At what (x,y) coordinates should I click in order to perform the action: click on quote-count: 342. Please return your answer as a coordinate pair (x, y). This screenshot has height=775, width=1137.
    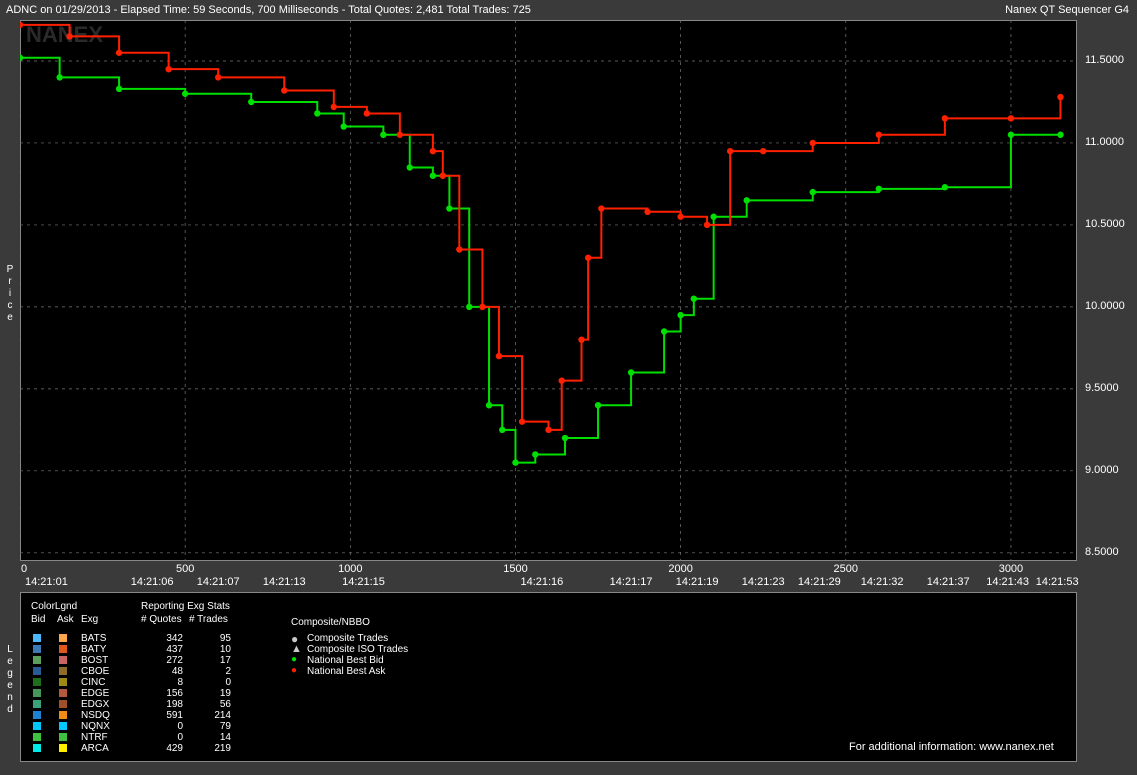
    Looking at the image, I should click on (174, 638).